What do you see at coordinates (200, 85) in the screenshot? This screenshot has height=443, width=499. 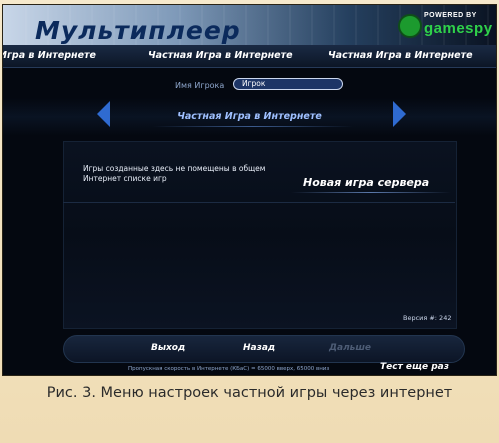 I see `player-name-label: Имя Игрока` at bounding box center [200, 85].